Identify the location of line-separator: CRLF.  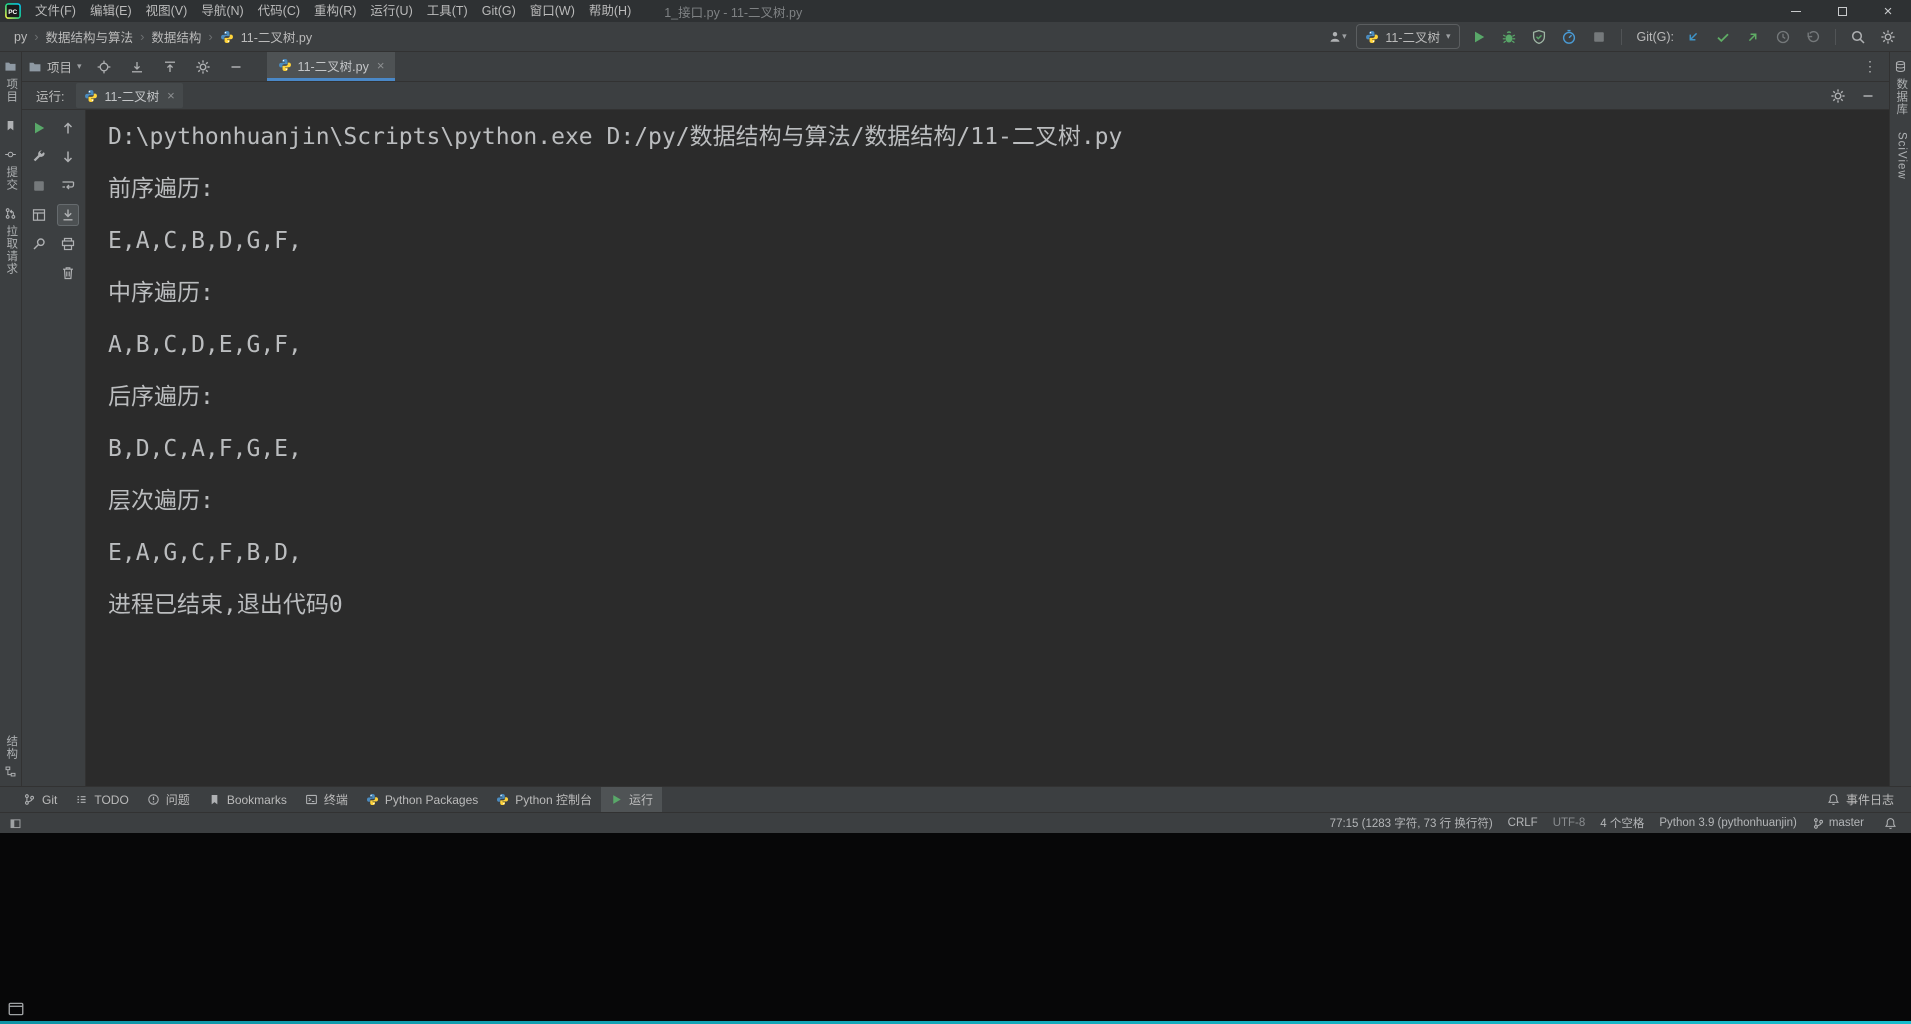
(1523, 823).